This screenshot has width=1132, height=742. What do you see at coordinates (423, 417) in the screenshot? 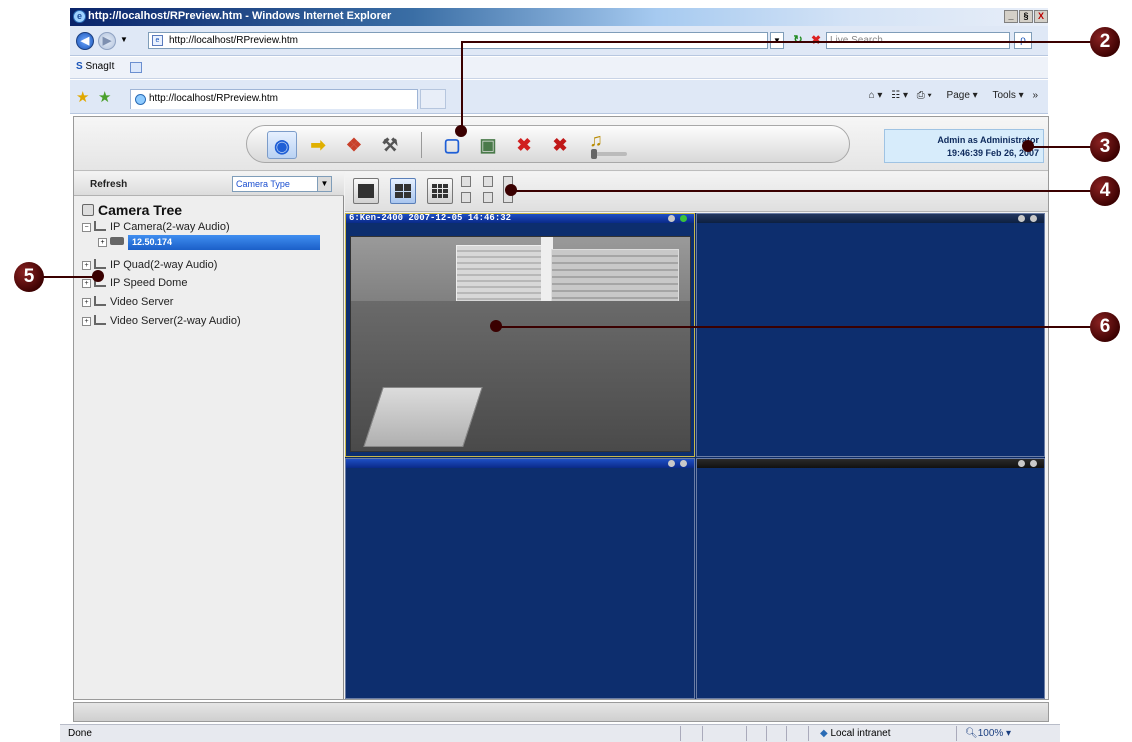
I see `feed-box` at bounding box center [423, 417].